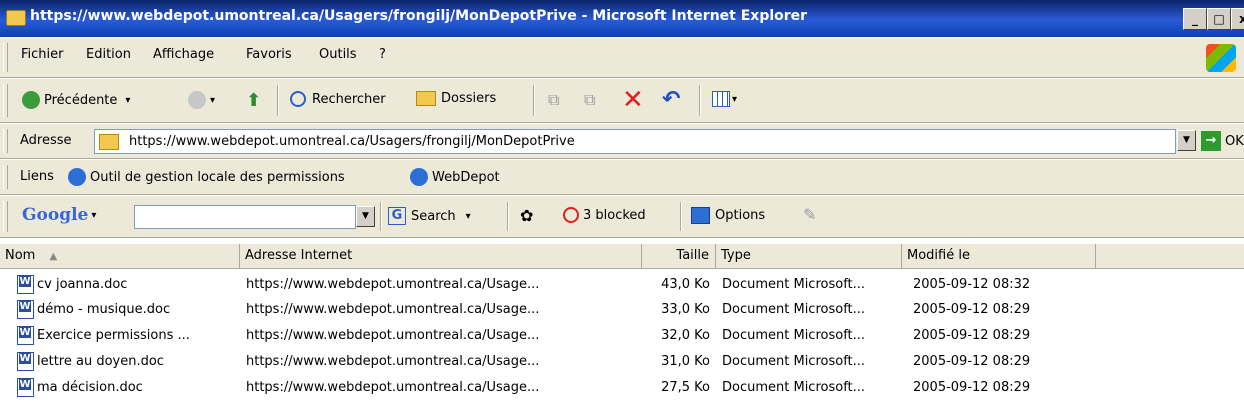 The image size is (1244, 415). What do you see at coordinates (466, 177) in the screenshot?
I see `link-label: WebDepot` at bounding box center [466, 177].